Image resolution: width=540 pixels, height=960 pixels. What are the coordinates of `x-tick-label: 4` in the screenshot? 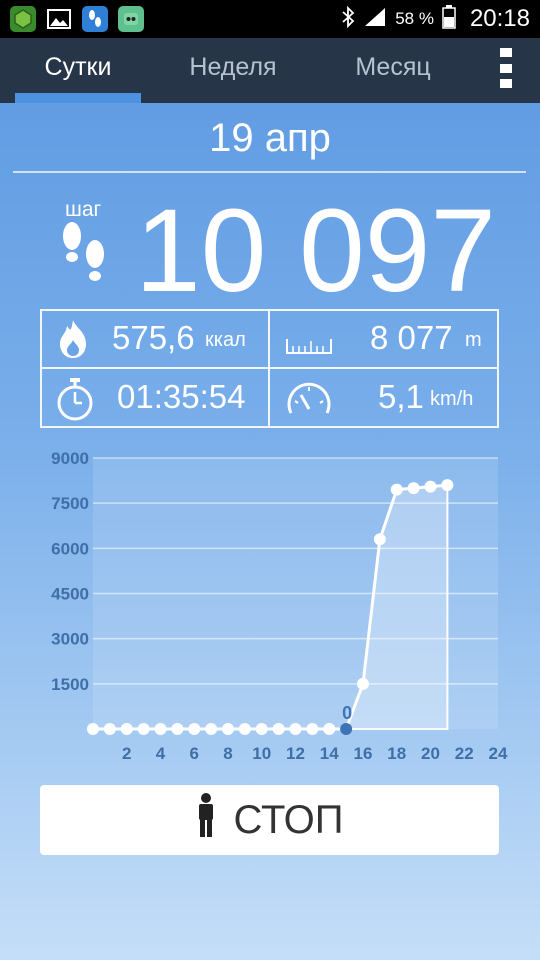 It's located at (161, 753).